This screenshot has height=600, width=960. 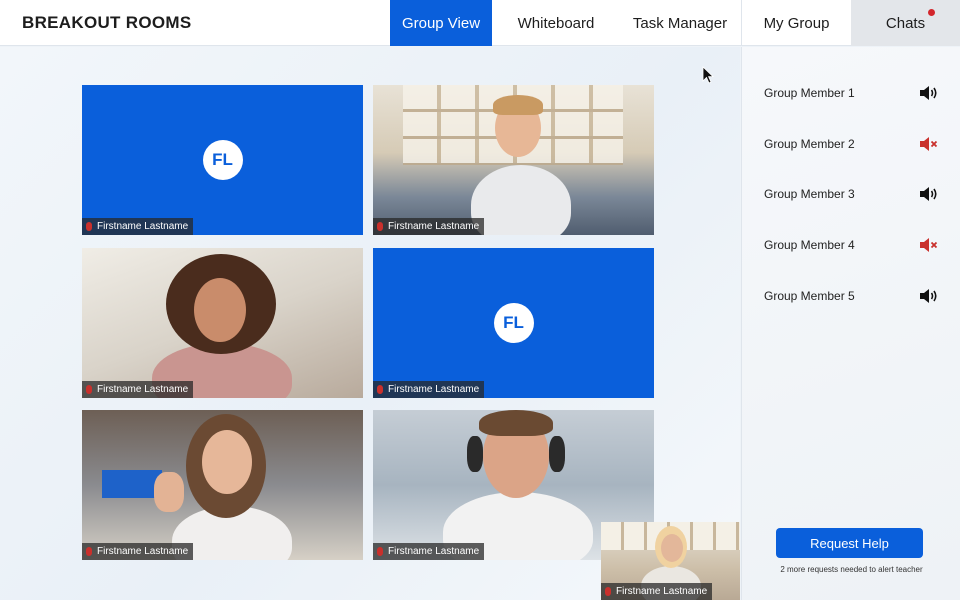 I want to click on notification-dot, so click(x=931, y=12).